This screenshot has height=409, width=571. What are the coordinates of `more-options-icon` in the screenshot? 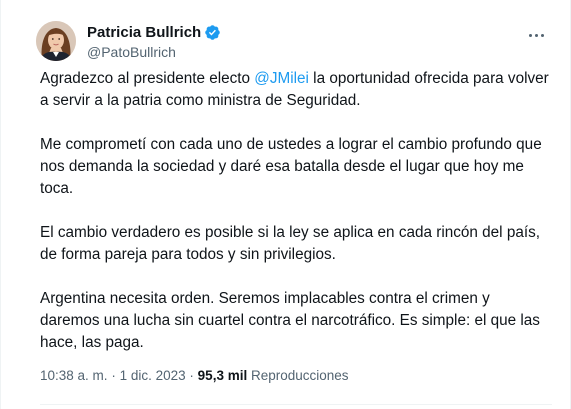 It's located at (536, 35).